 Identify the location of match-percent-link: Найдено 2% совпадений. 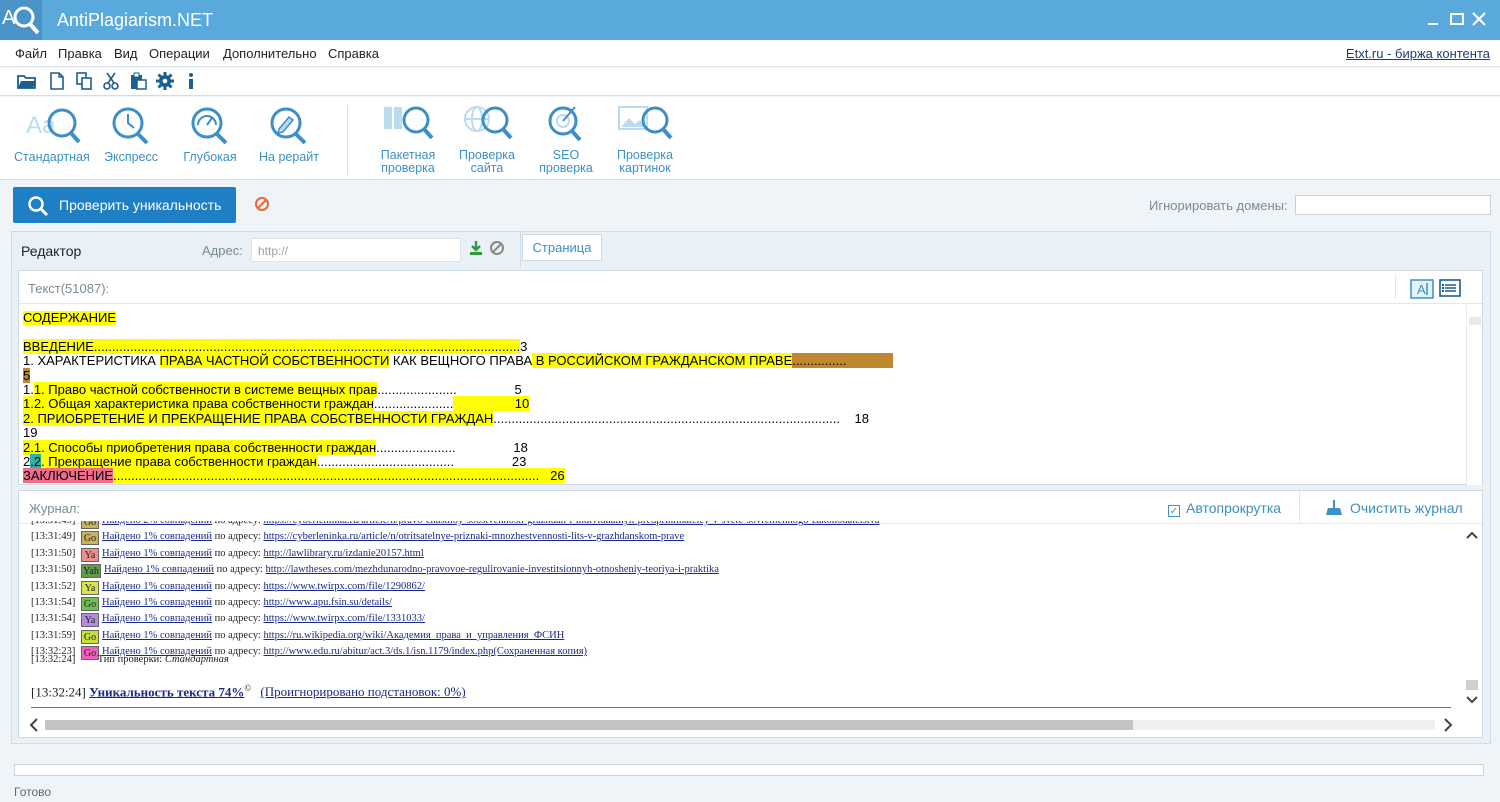
(157, 523).